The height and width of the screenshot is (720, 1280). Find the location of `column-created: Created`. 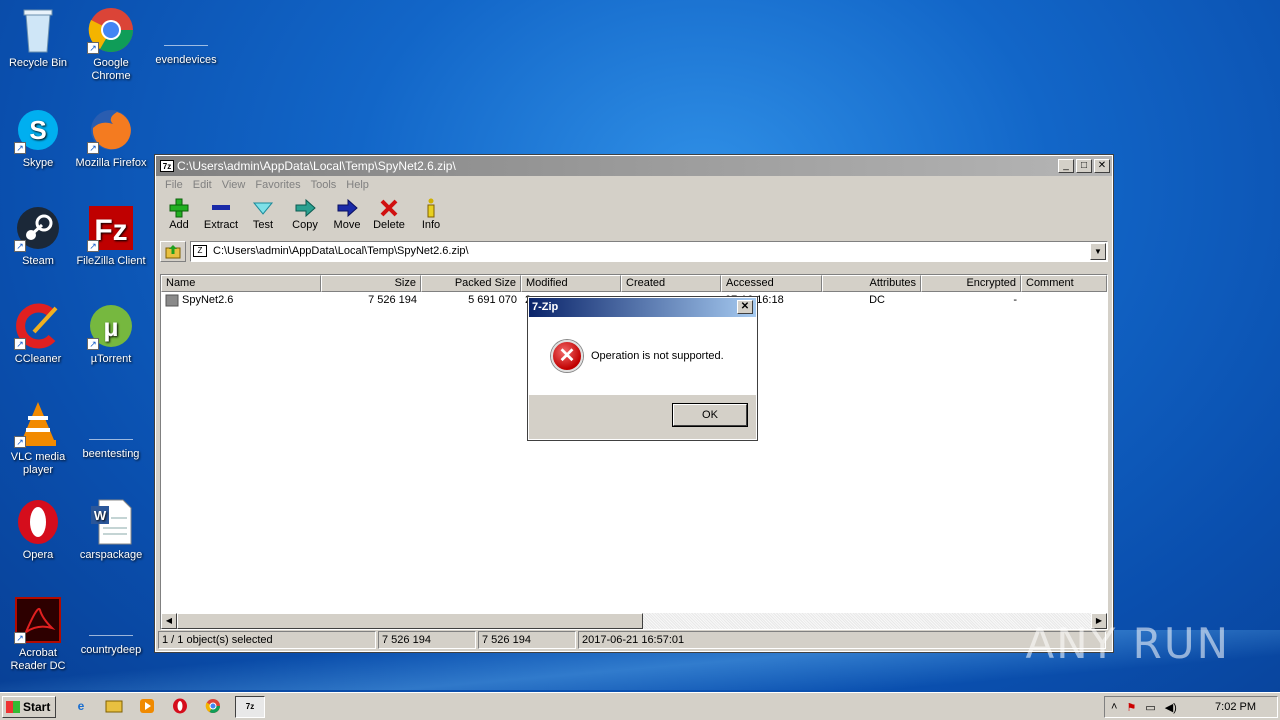

column-created: Created is located at coordinates (671, 283).